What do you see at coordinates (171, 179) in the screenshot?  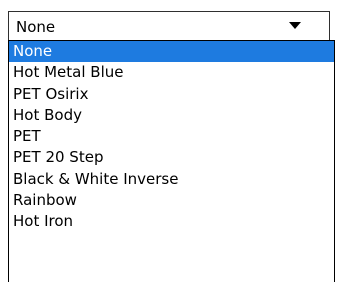 I see `dropdown-option-black-white-inverse: Black & White Inverse` at bounding box center [171, 179].